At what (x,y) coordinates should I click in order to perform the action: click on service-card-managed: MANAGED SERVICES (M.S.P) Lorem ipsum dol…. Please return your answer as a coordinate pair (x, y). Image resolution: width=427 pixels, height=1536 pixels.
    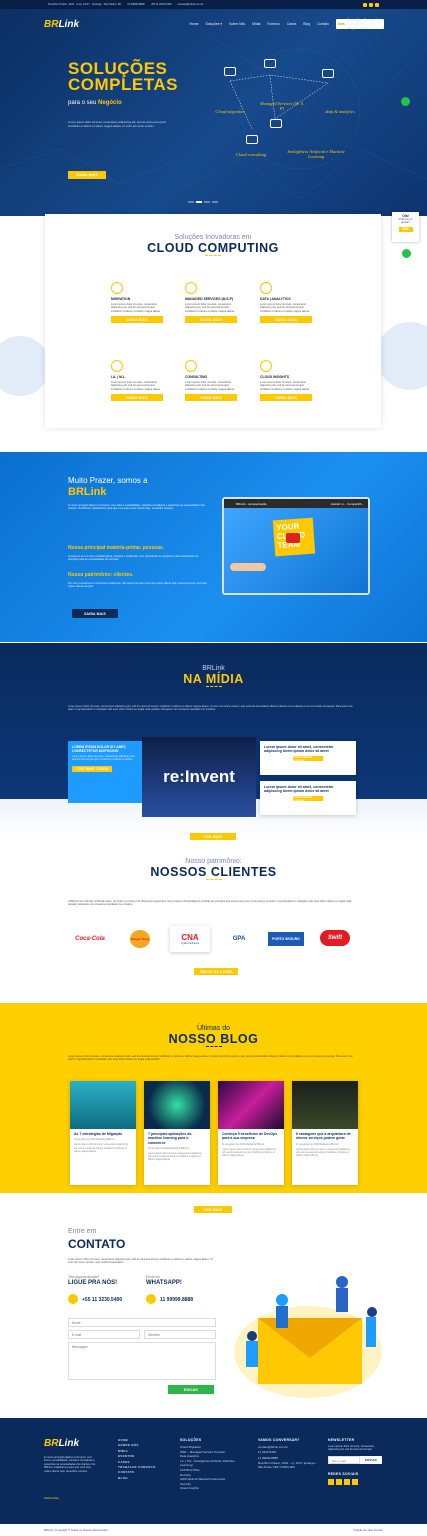
    Looking at the image, I should click on (212, 303).